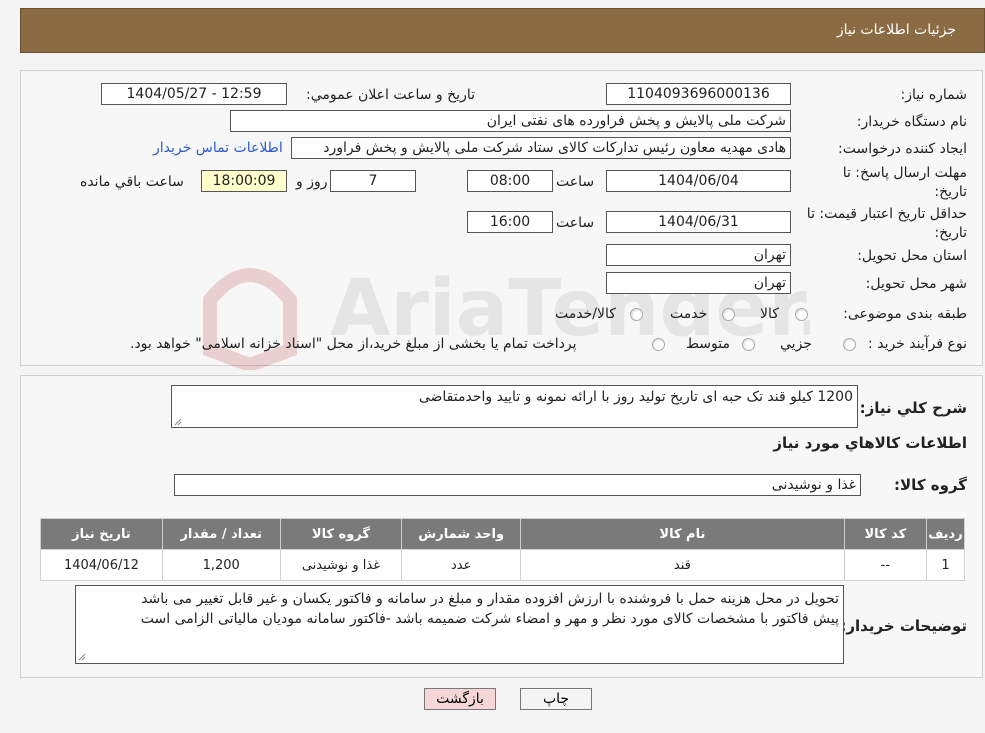 Image resolution: width=985 pixels, height=733 pixels. I want to click on purchase-radio-minor, so click(849, 344).